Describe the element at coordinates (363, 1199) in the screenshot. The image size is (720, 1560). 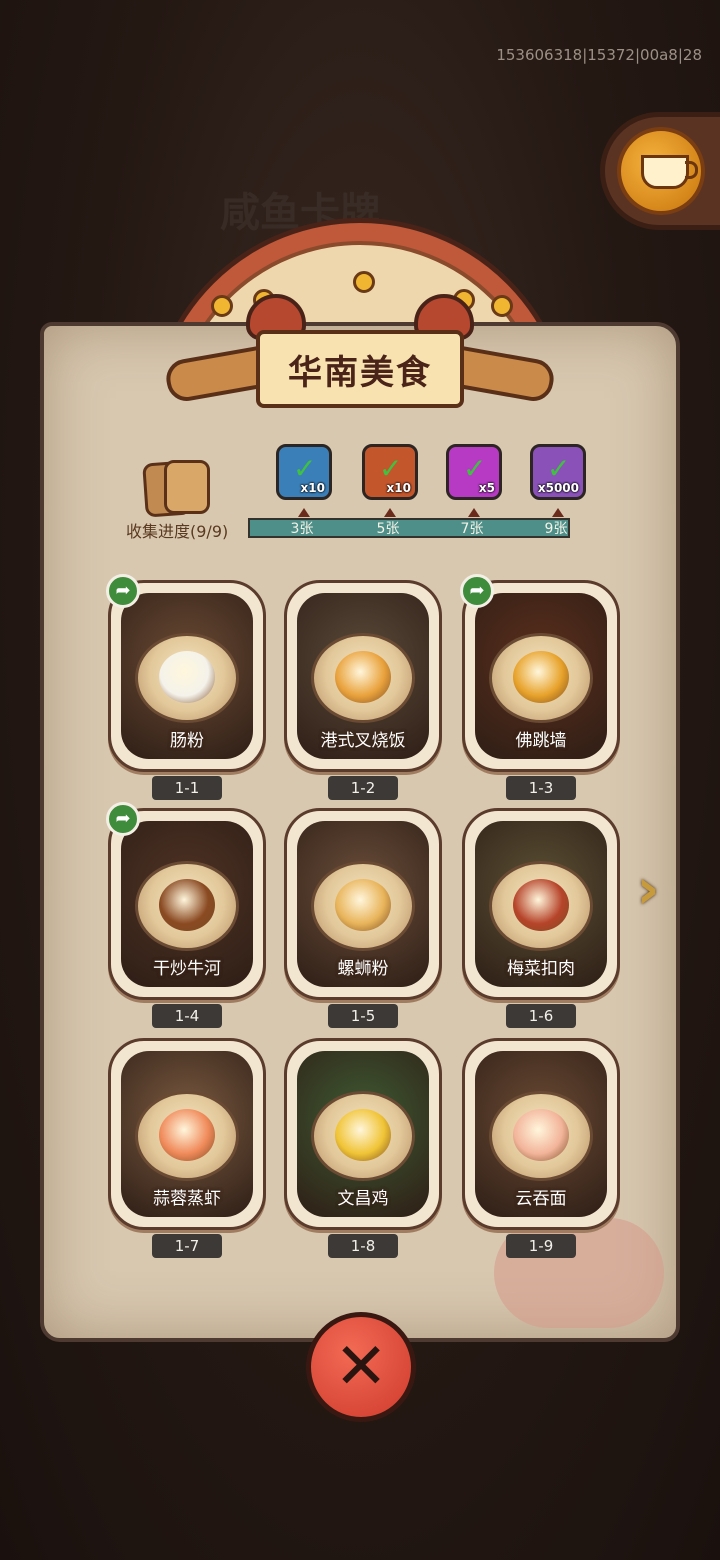
I see `food-card-name: 文昌鸡` at that location.